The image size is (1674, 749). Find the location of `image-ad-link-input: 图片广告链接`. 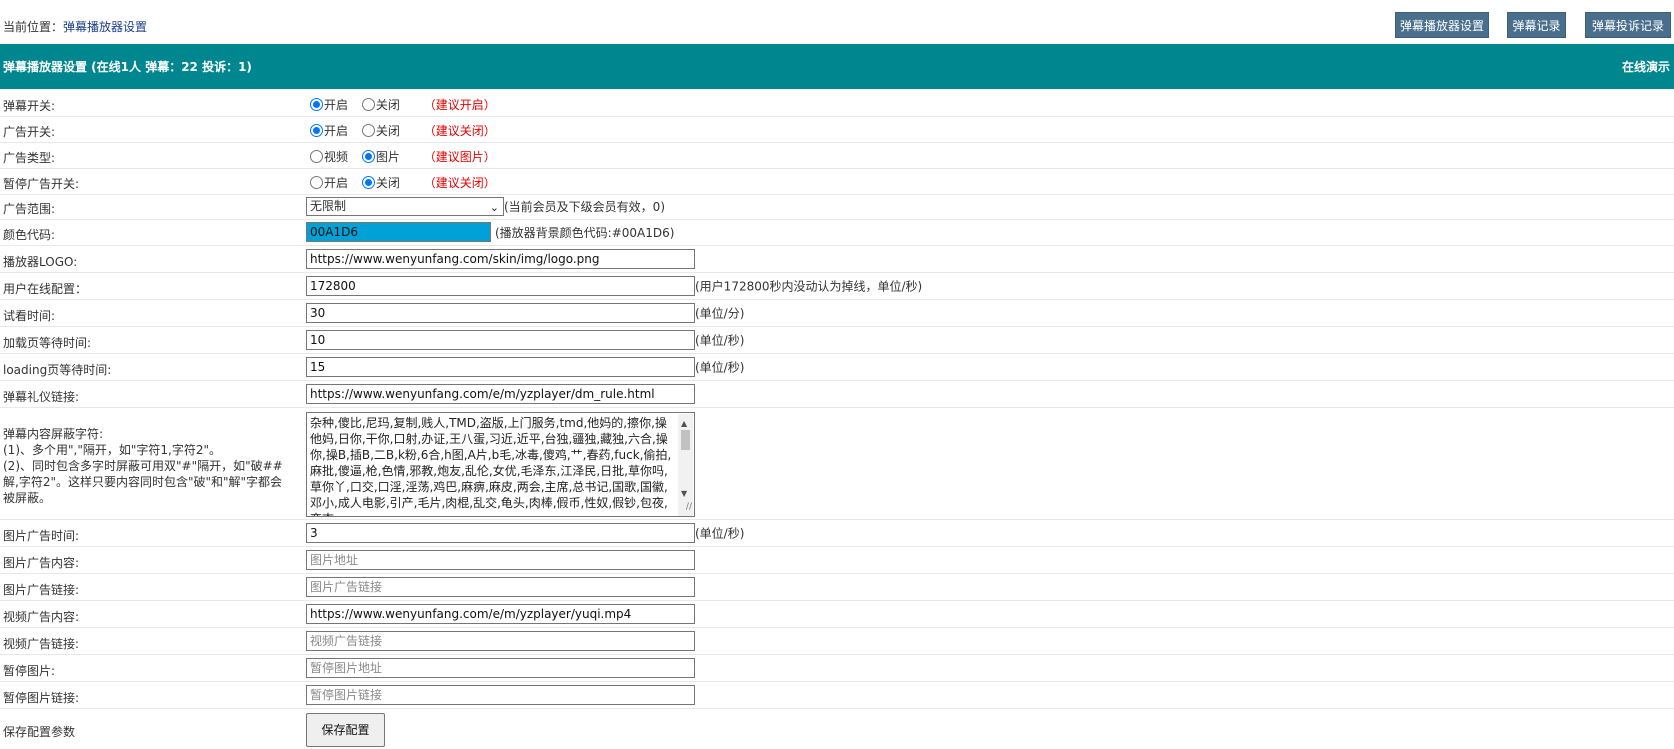

image-ad-link-input: 图片广告链接 is located at coordinates (500, 587).